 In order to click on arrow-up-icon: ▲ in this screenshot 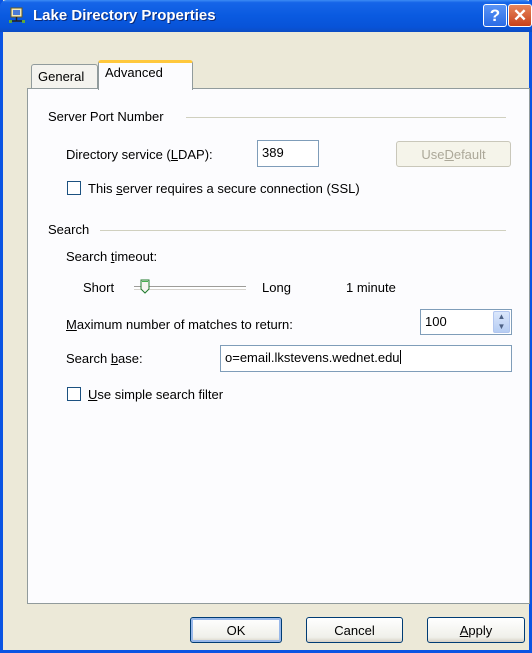, I will do `click(502, 317)`.